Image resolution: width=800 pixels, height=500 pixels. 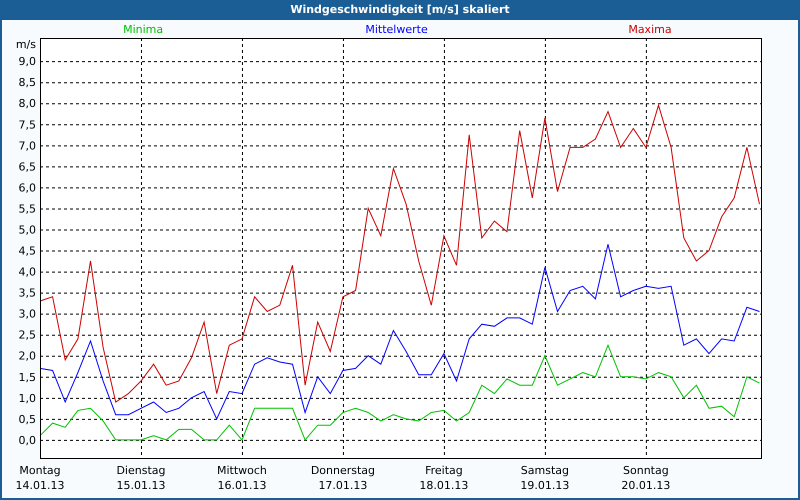 I want to click on y-axis-unit: m/s, so click(x=26, y=44).